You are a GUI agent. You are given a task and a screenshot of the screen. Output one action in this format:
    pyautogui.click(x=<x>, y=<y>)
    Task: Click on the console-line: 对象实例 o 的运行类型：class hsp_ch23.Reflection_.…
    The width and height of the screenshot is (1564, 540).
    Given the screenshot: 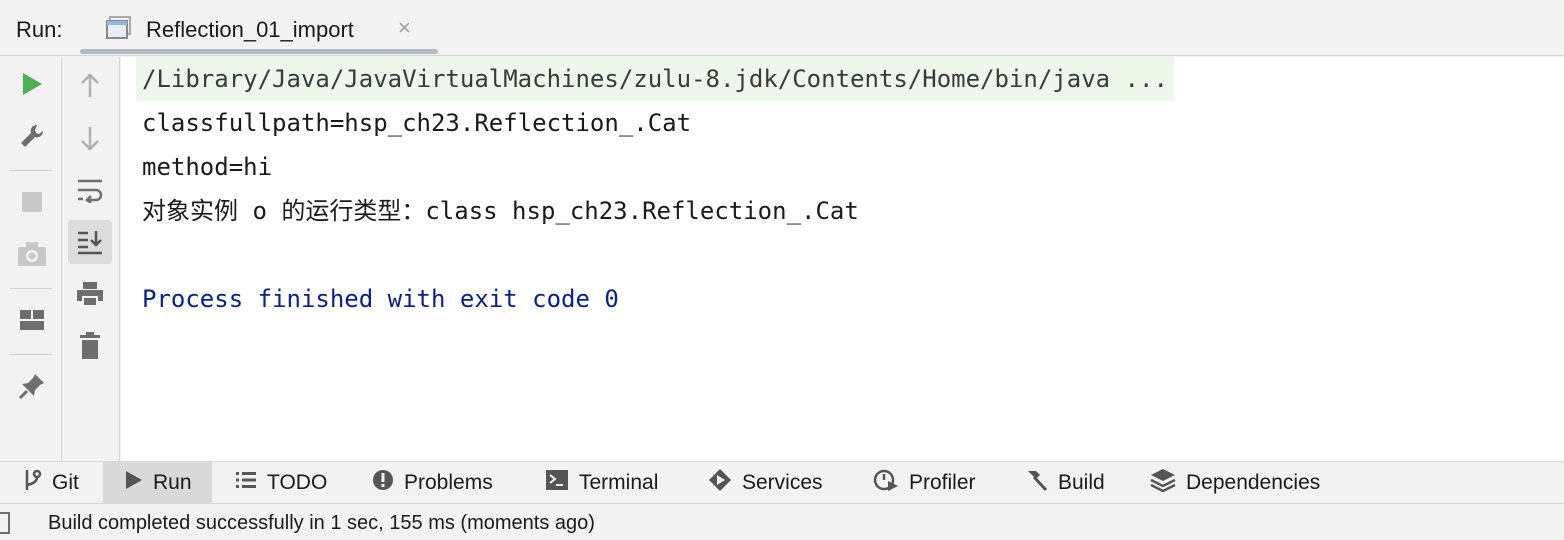 What is the action you would take?
    pyautogui.click(x=500, y=211)
    